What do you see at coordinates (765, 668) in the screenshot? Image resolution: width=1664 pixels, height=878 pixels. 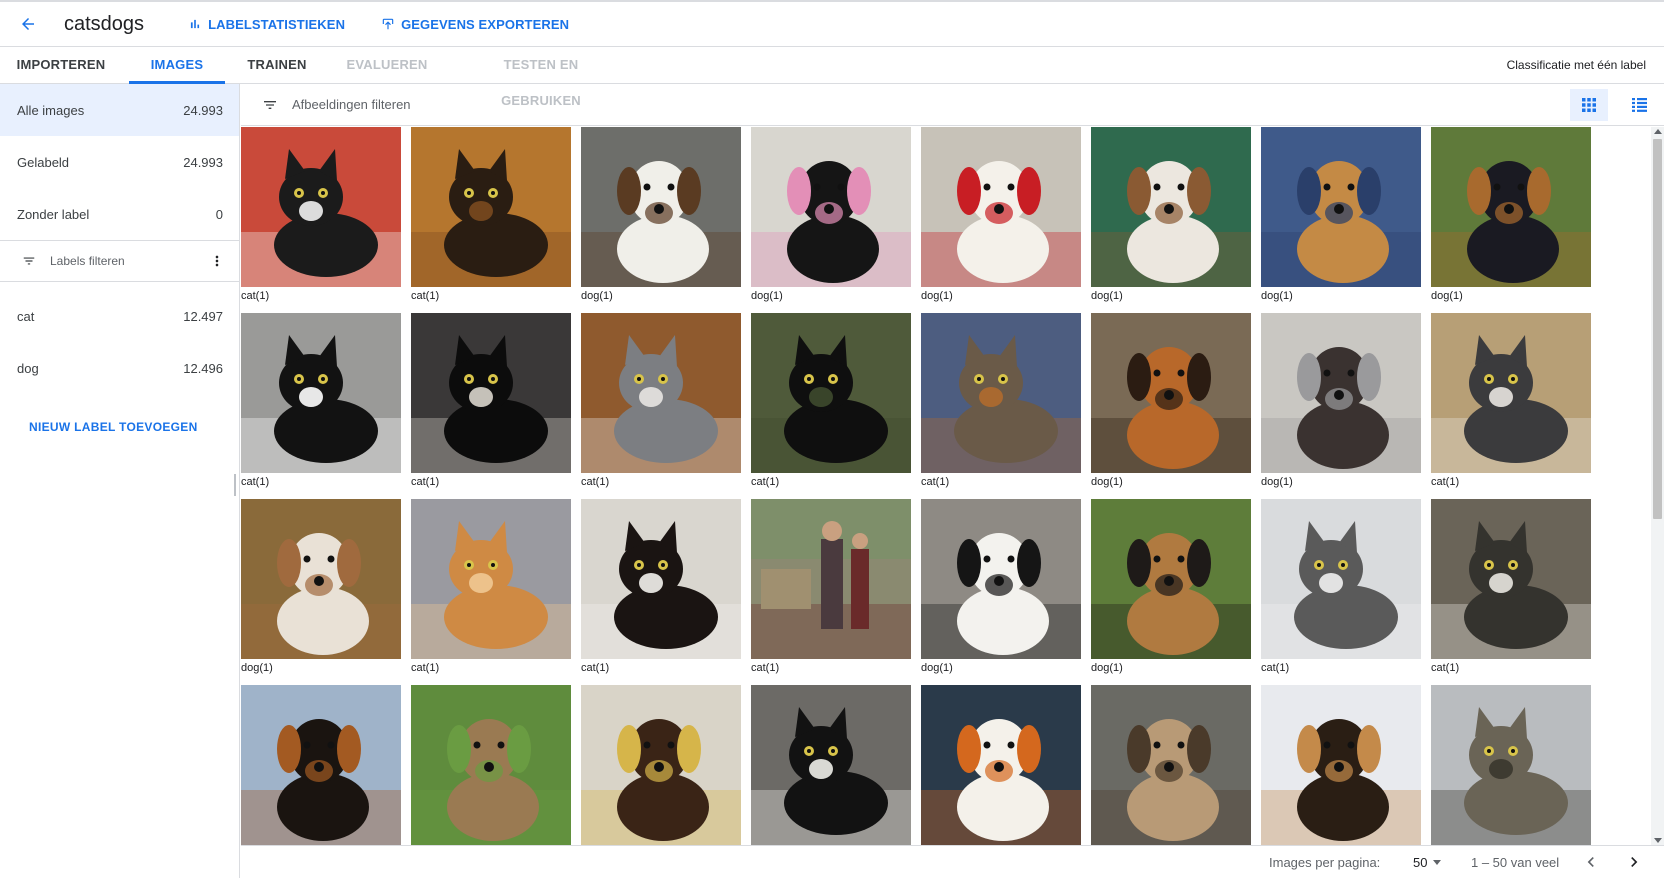 I see `image-label-caption: cat(1)` at bounding box center [765, 668].